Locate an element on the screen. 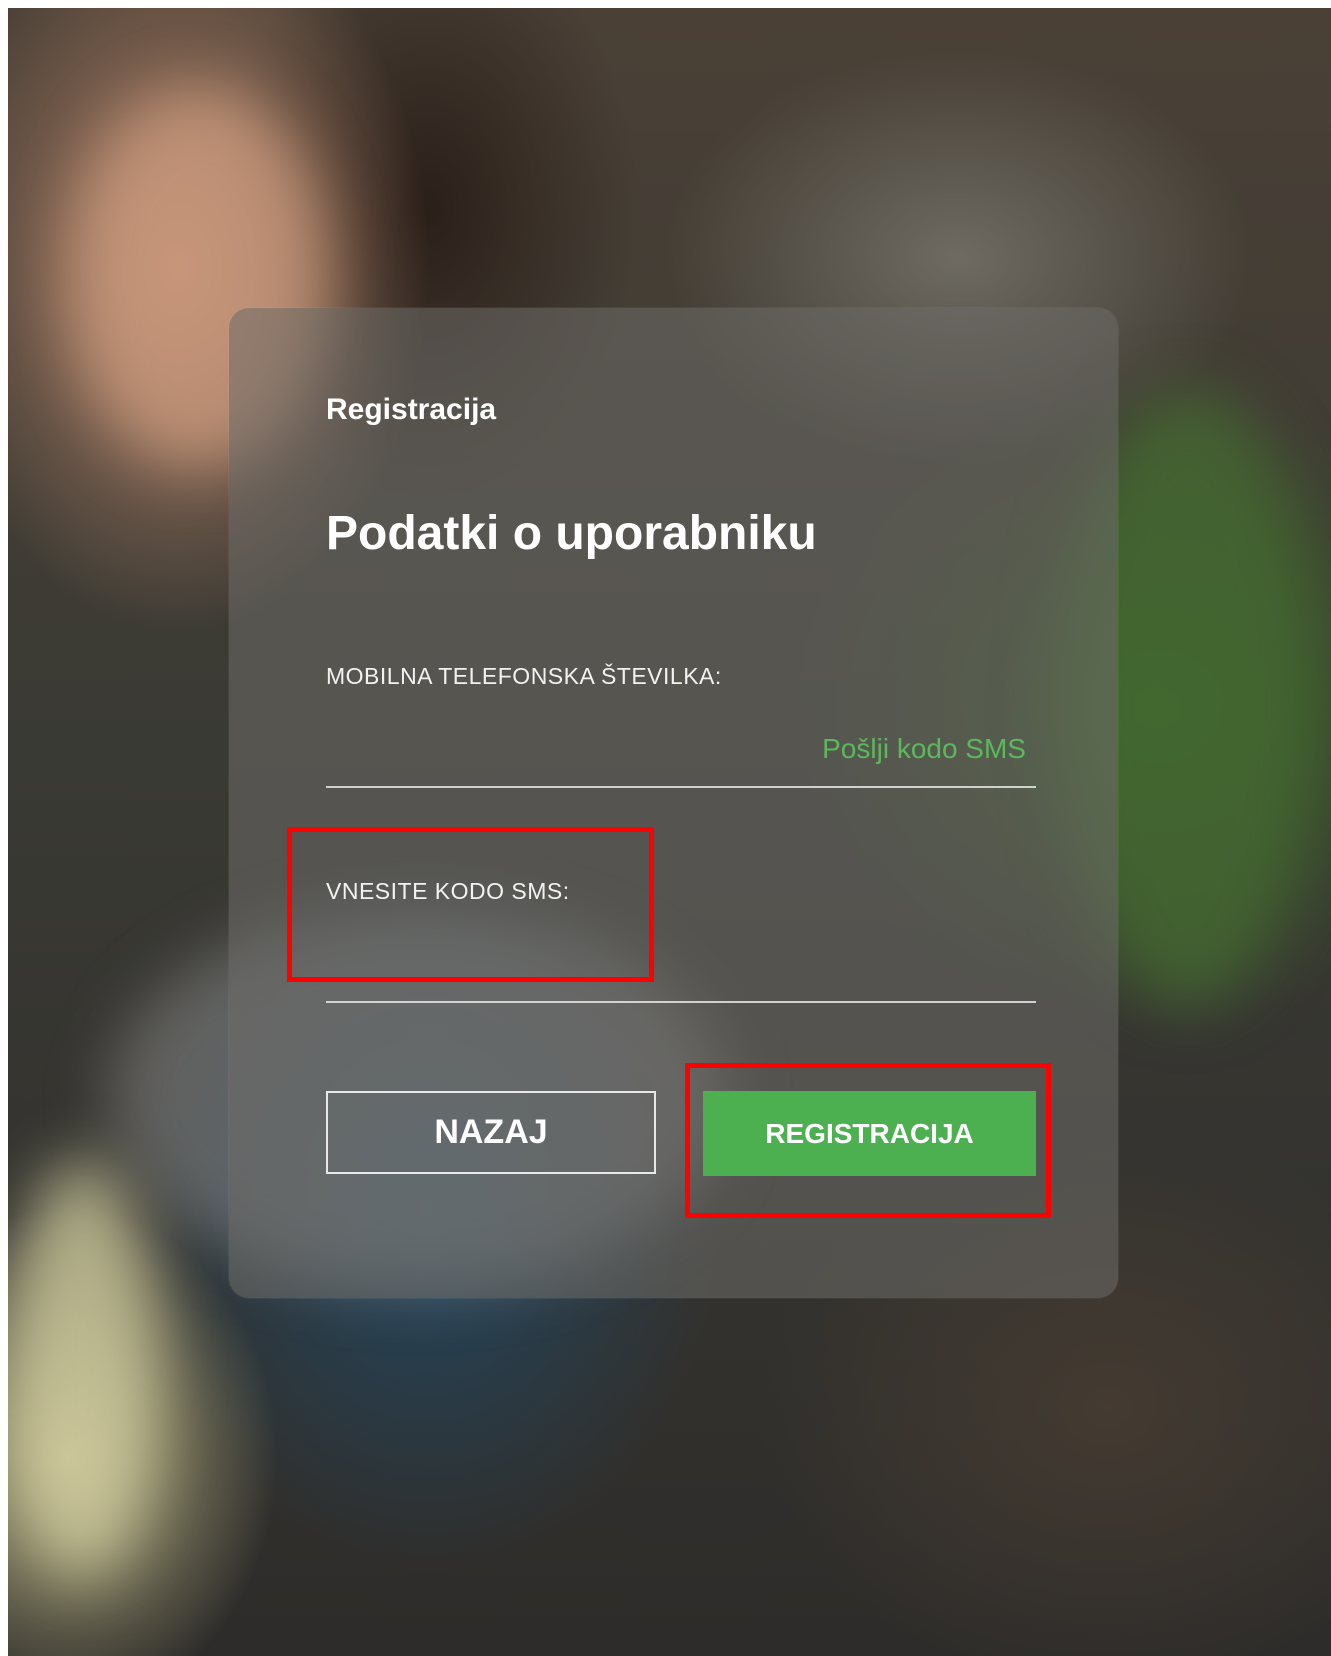  page-title: Podatki o uporabniku is located at coordinates (571, 533).